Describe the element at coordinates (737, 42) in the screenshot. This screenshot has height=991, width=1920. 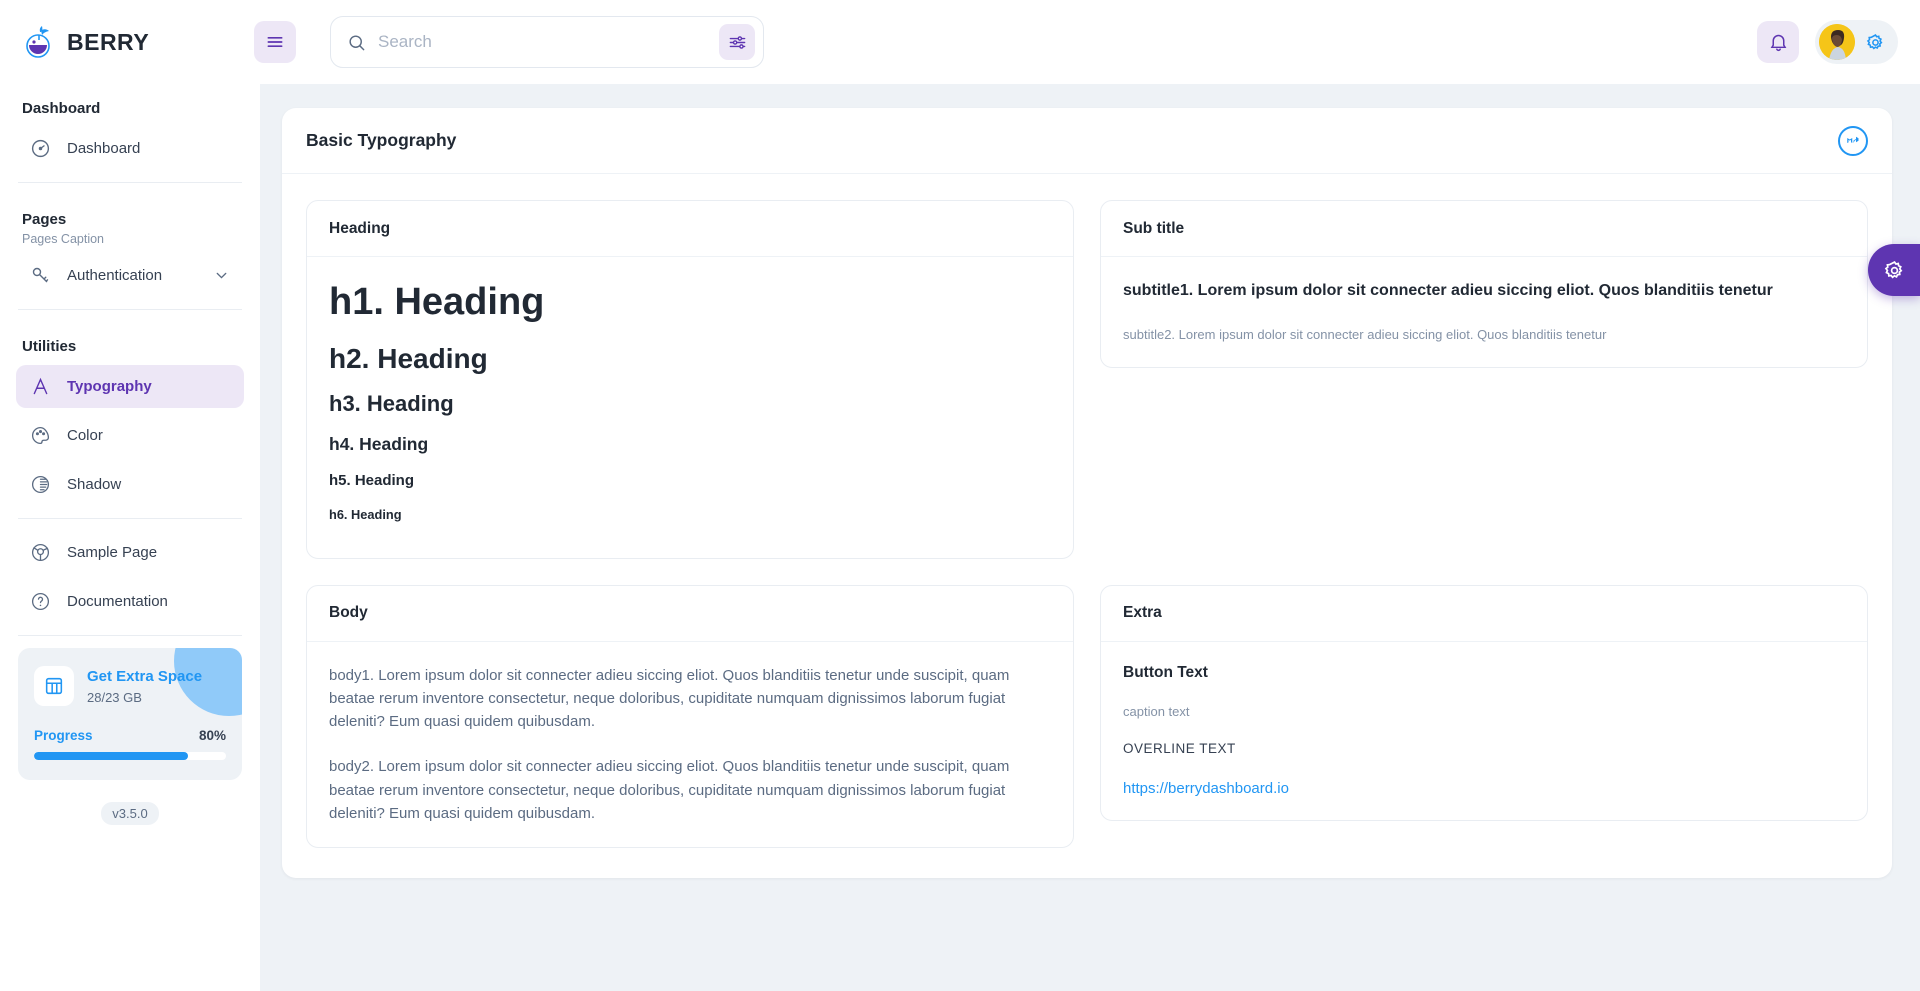
I see `filter-sliders-icon` at that location.